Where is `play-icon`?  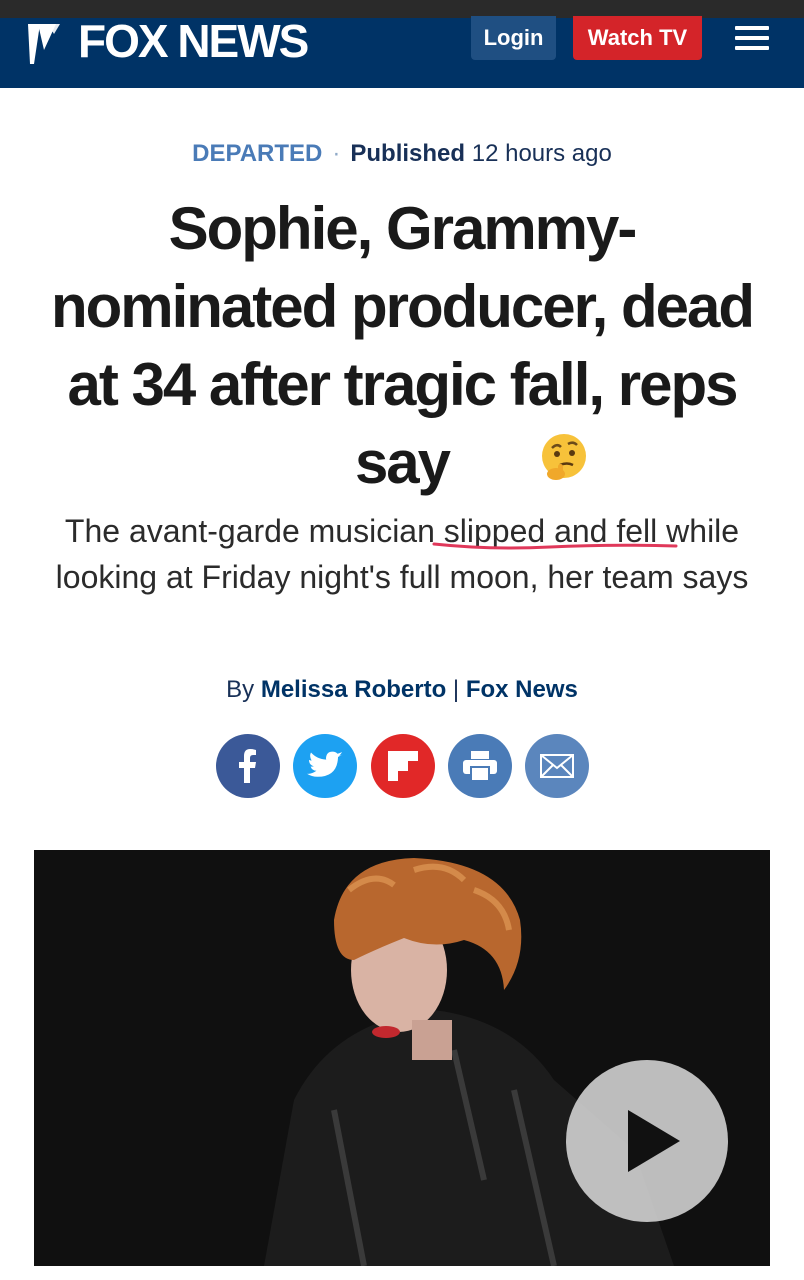 play-icon is located at coordinates (654, 1141).